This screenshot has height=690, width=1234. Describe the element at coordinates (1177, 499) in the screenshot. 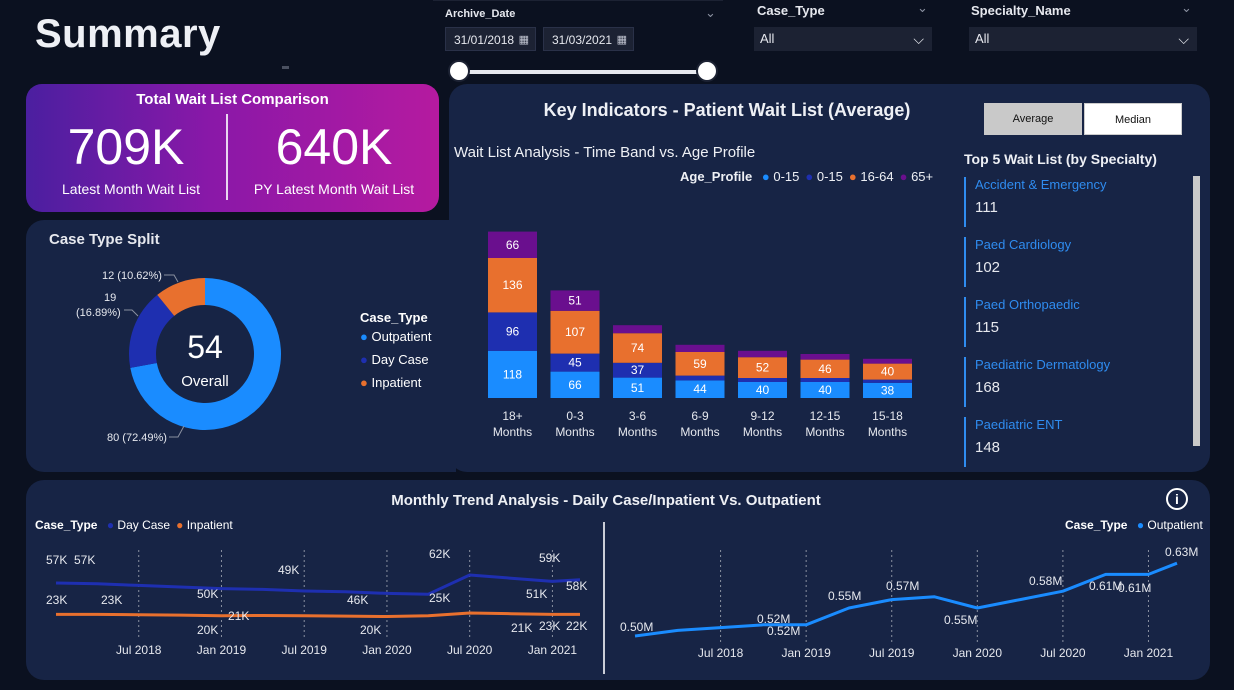

I see `info-icon: i` at that location.